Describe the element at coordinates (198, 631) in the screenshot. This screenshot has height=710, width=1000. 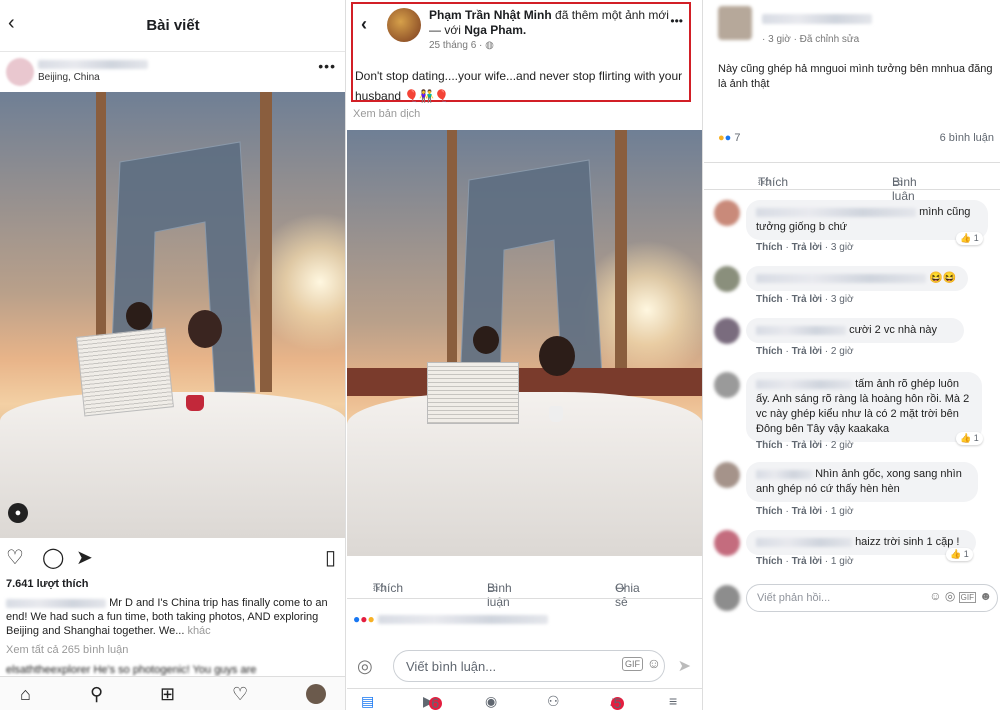
I see `ig-caption-more: khác` at that location.